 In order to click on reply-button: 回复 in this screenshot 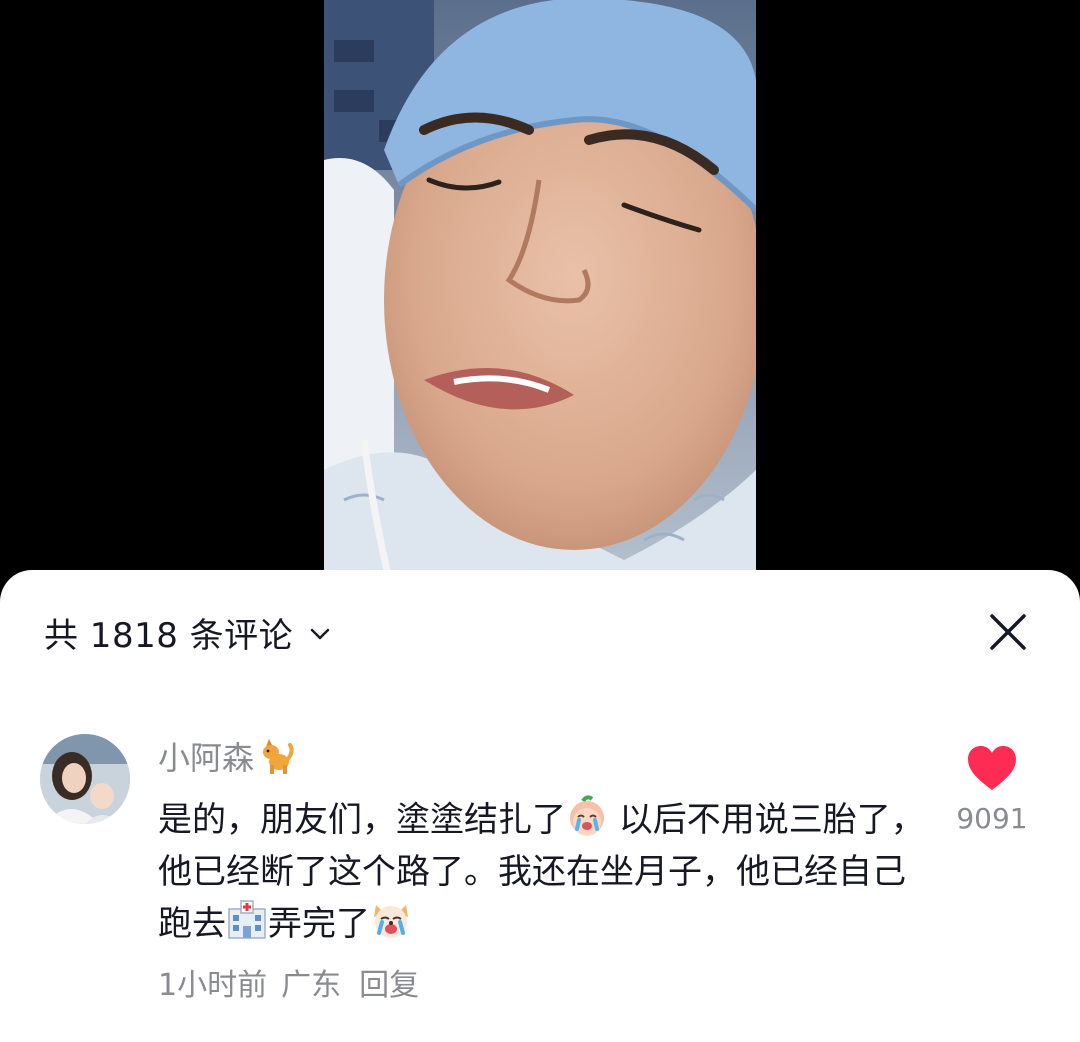, I will do `click(389, 982)`.